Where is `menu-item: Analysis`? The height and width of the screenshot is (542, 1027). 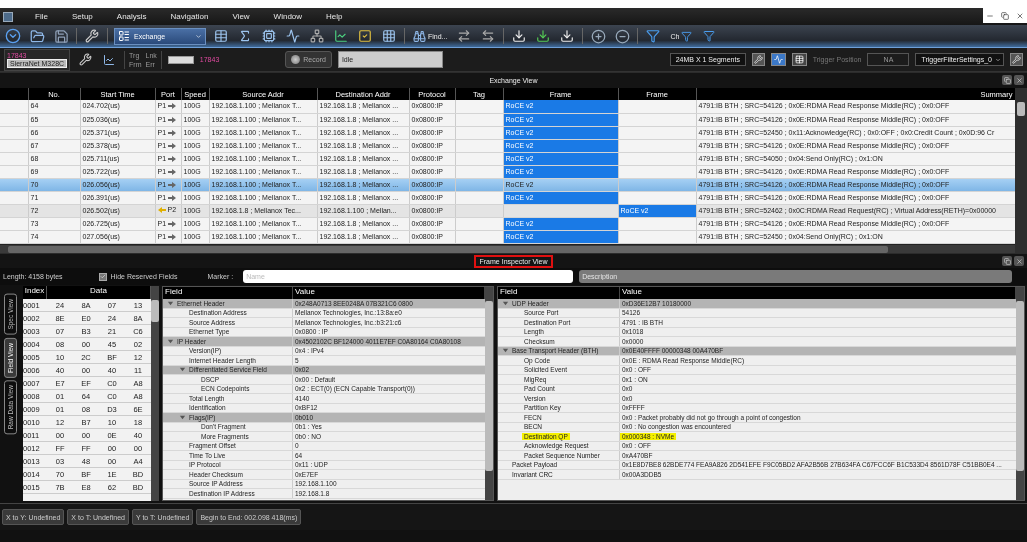 menu-item: Analysis is located at coordinates (131, 16).